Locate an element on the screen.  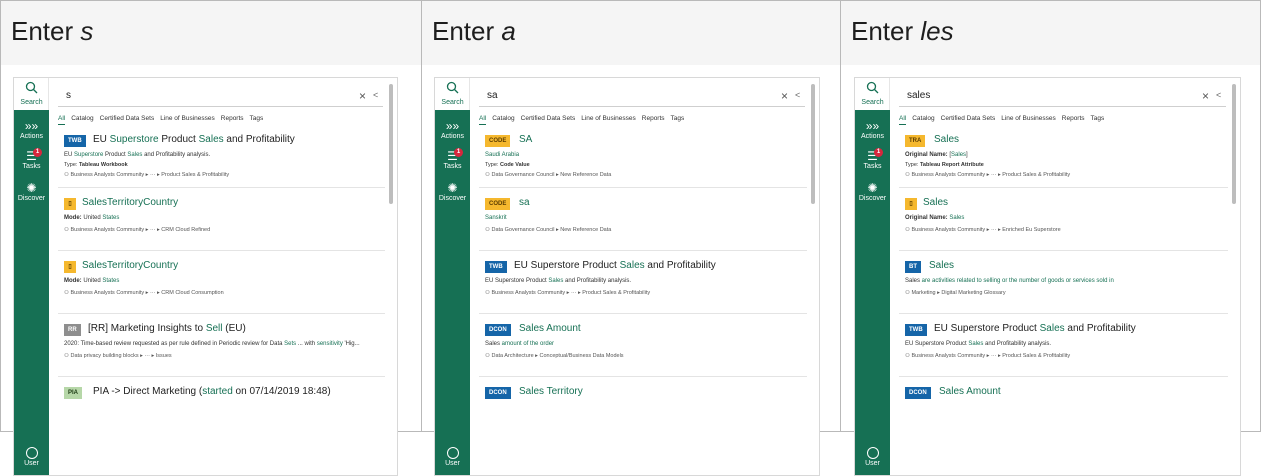
result-description: Sanskrit is located at coordinates (496, 218).